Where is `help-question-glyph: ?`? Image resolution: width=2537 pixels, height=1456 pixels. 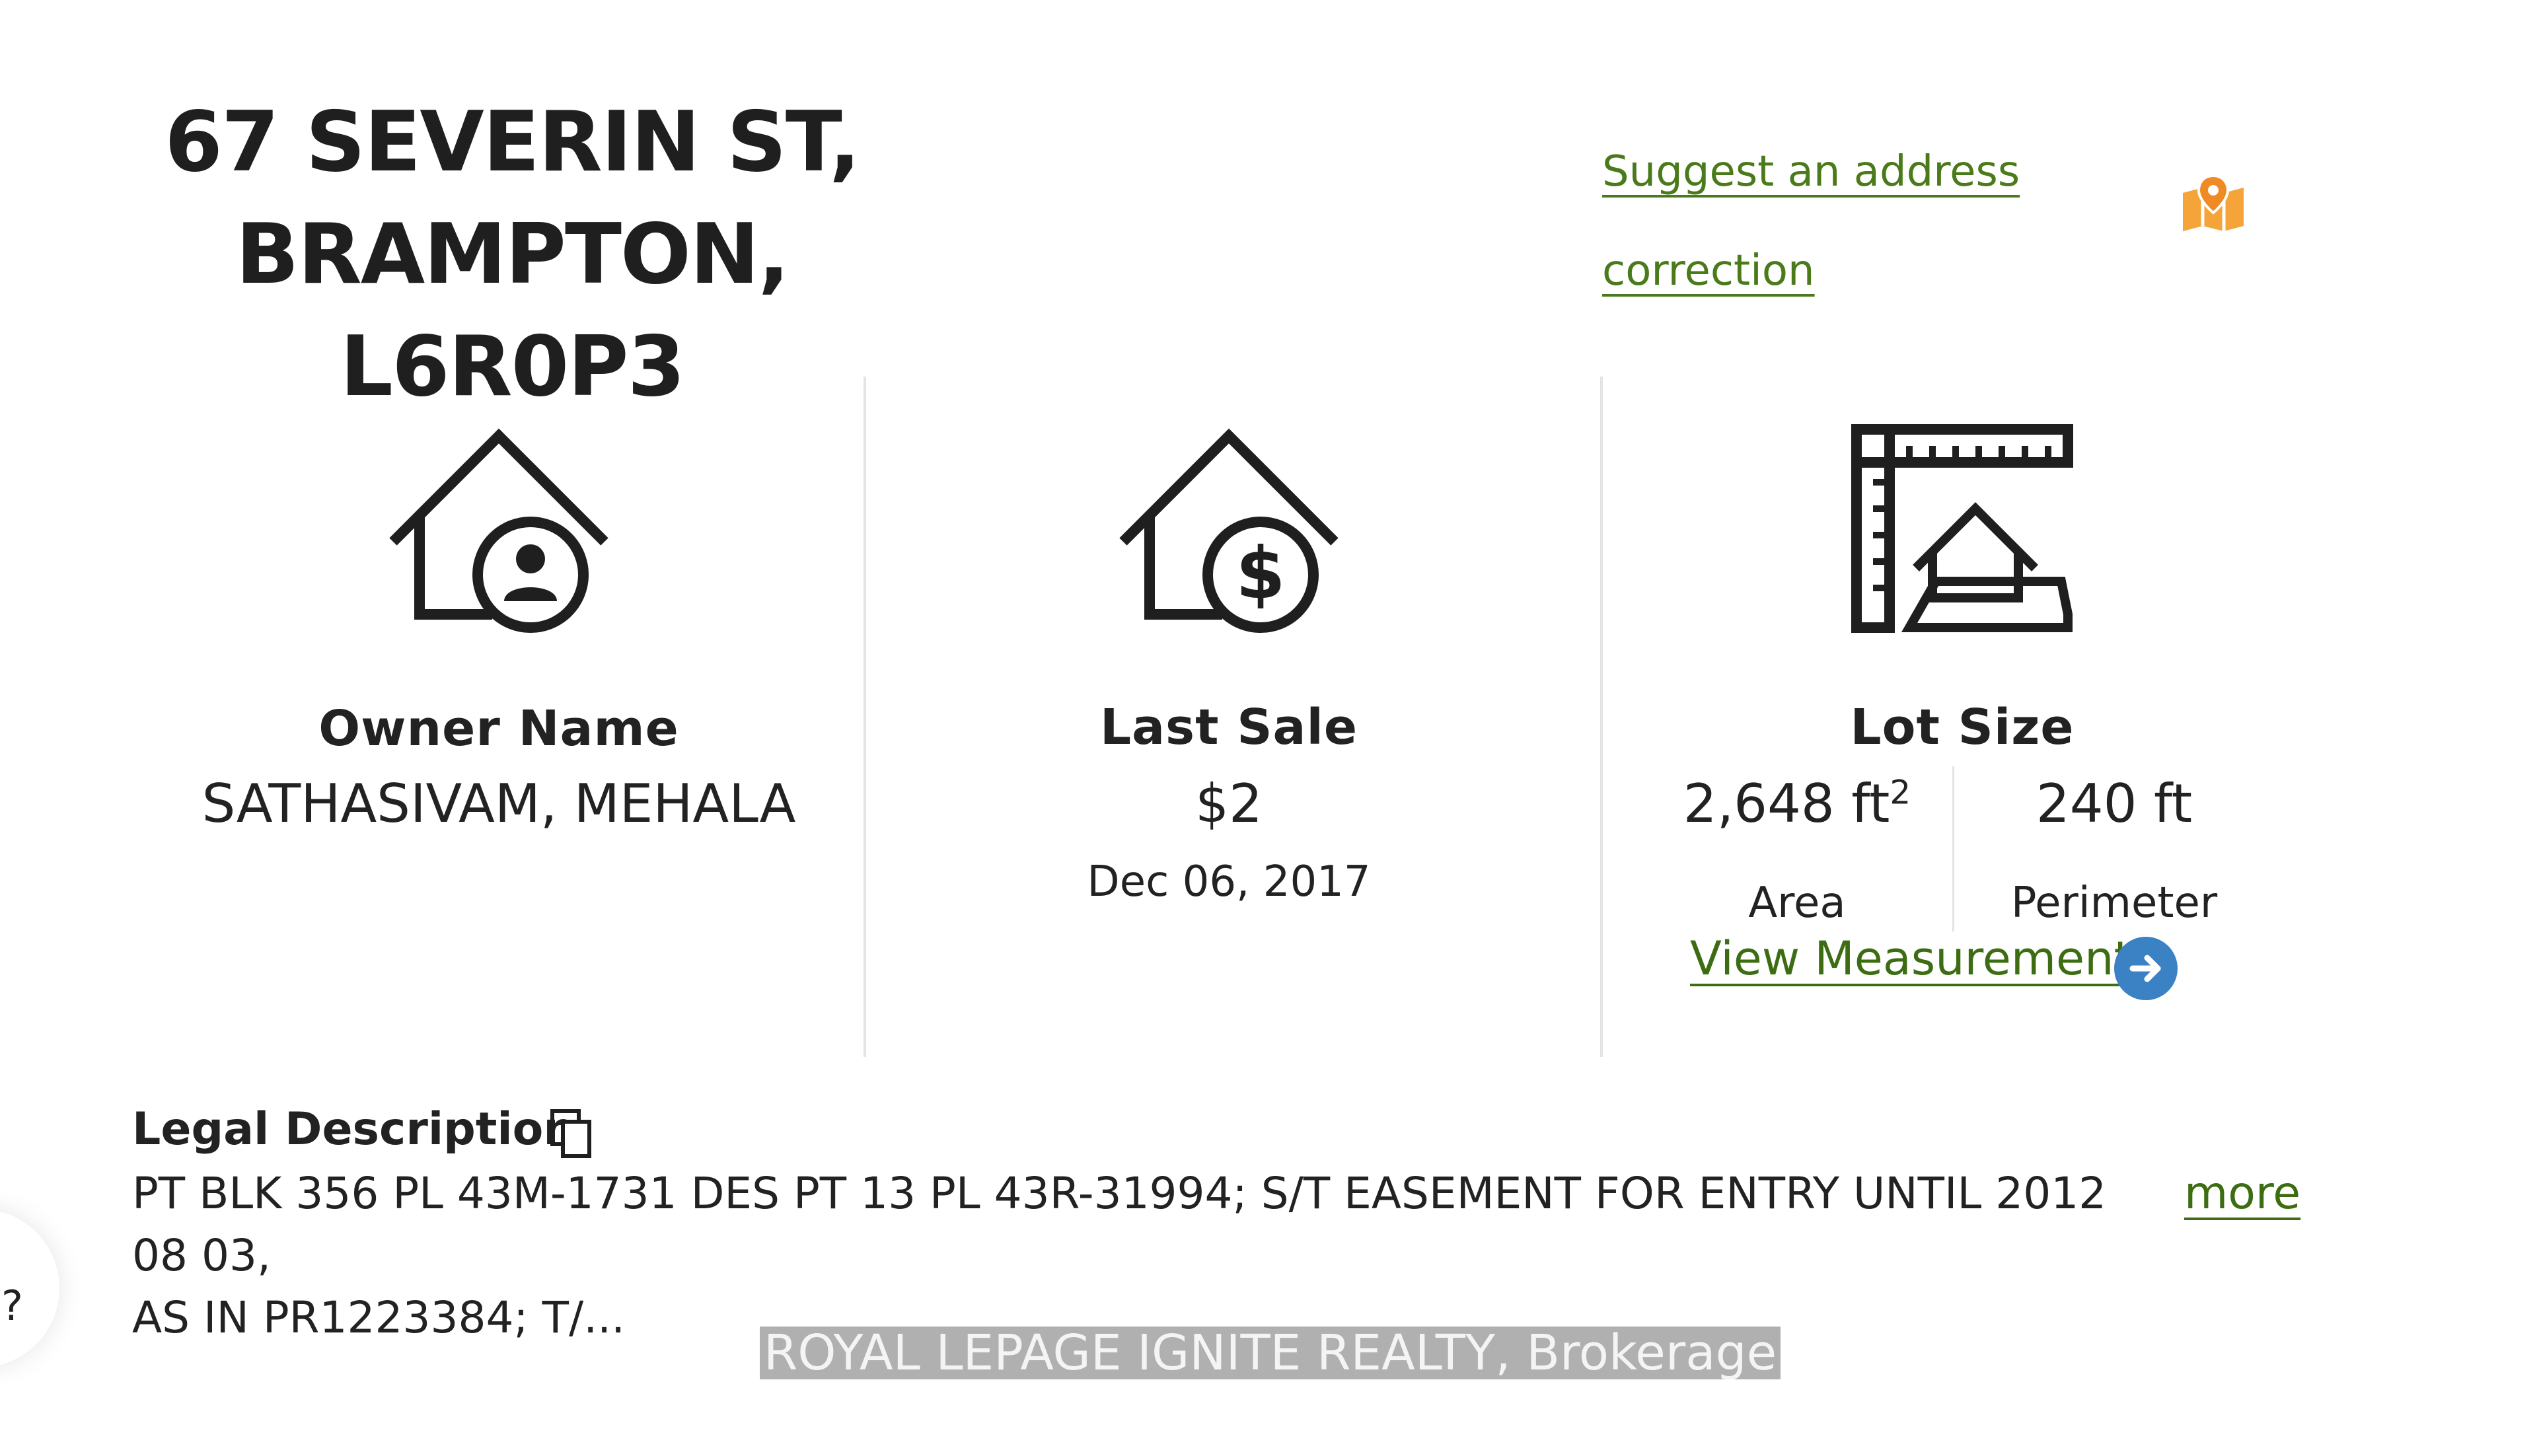
help-question-glyph: ? is located at coordinates (12, 1306).